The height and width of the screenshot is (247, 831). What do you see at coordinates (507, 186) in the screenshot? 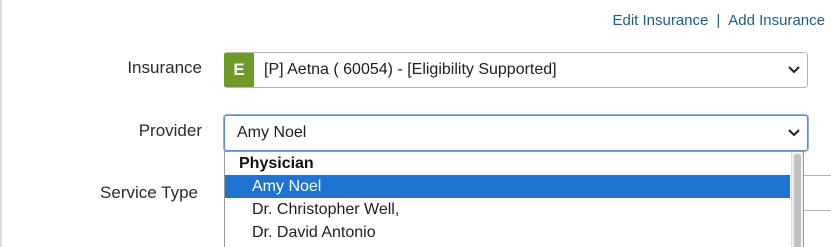
I see `dropdown-option: Amy Noel` at bounding box center [507, 186].